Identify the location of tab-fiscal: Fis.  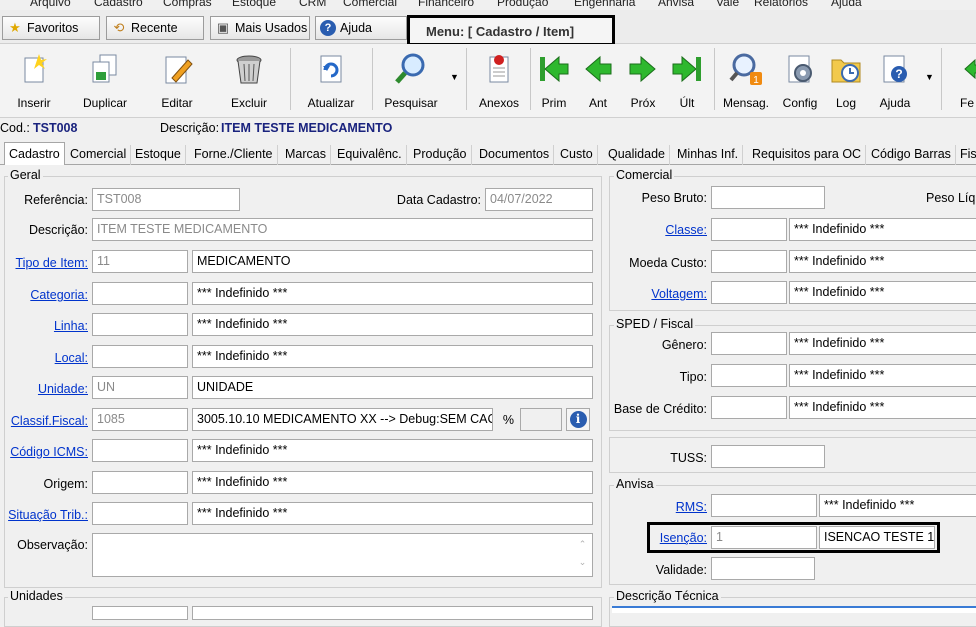
(966, 155).